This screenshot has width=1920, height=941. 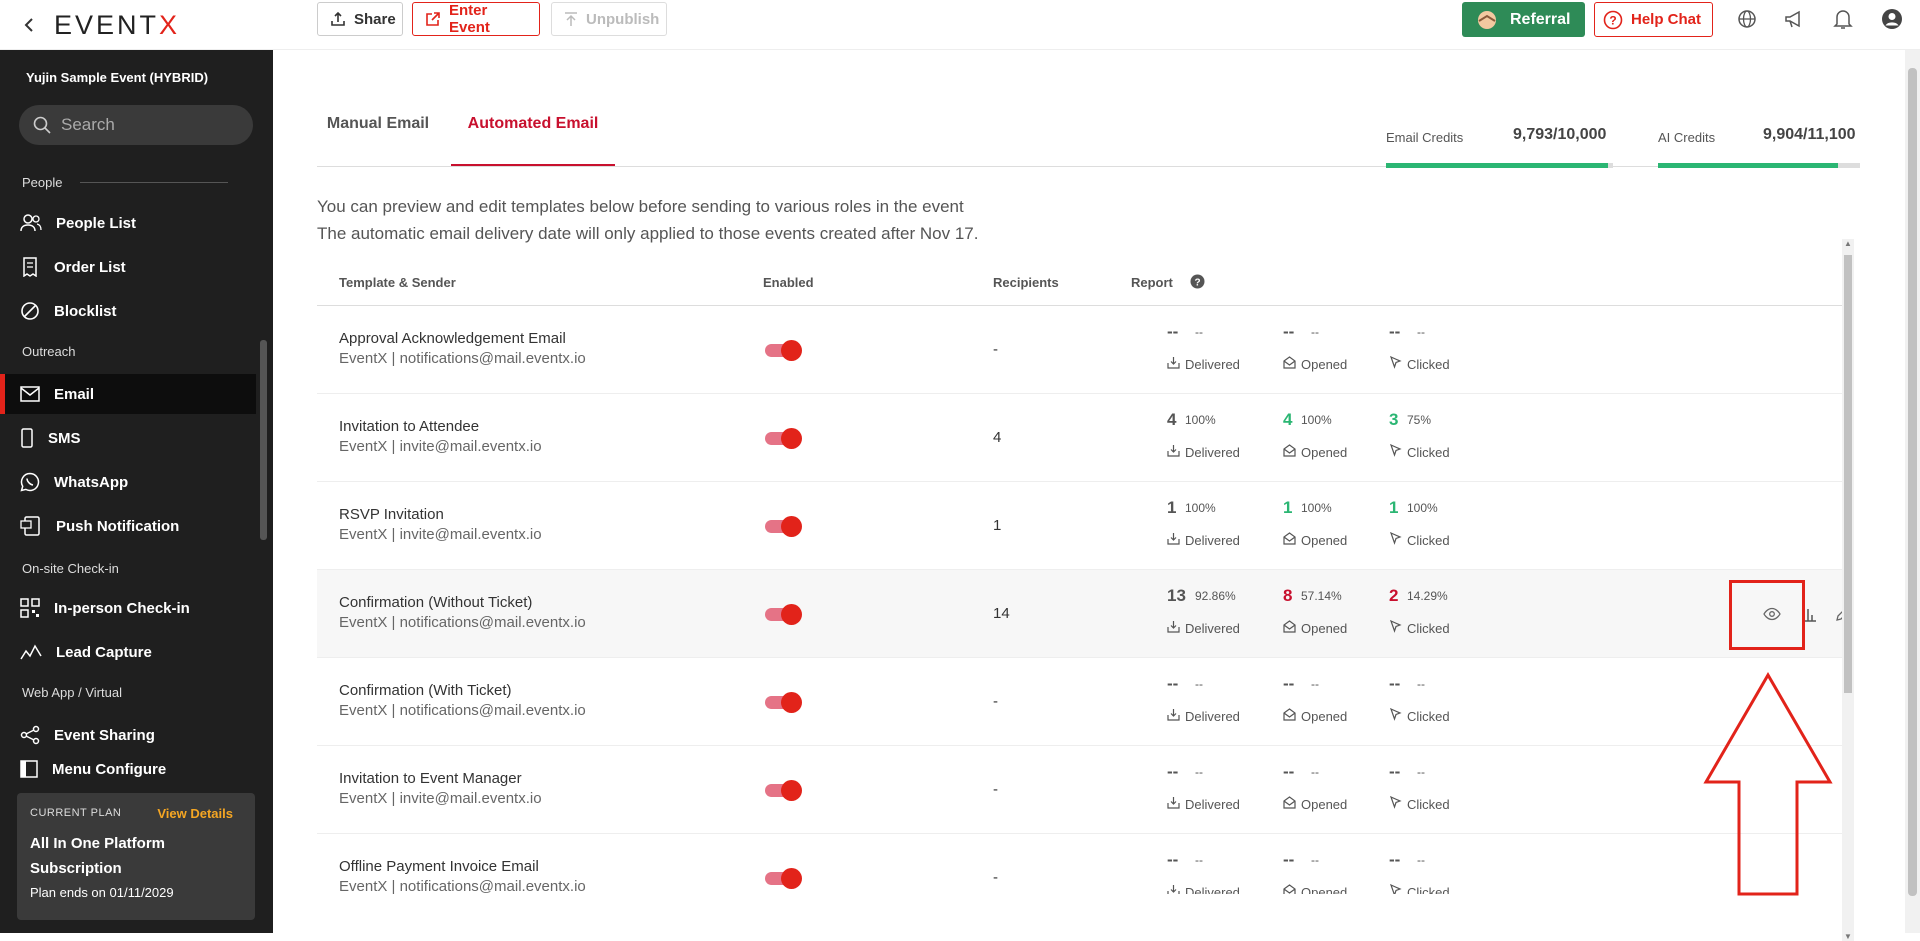 What do you see at coordinates (1843, 19) in the screenshot?
I see `bell-icon` at bounding box center [1843, 19].